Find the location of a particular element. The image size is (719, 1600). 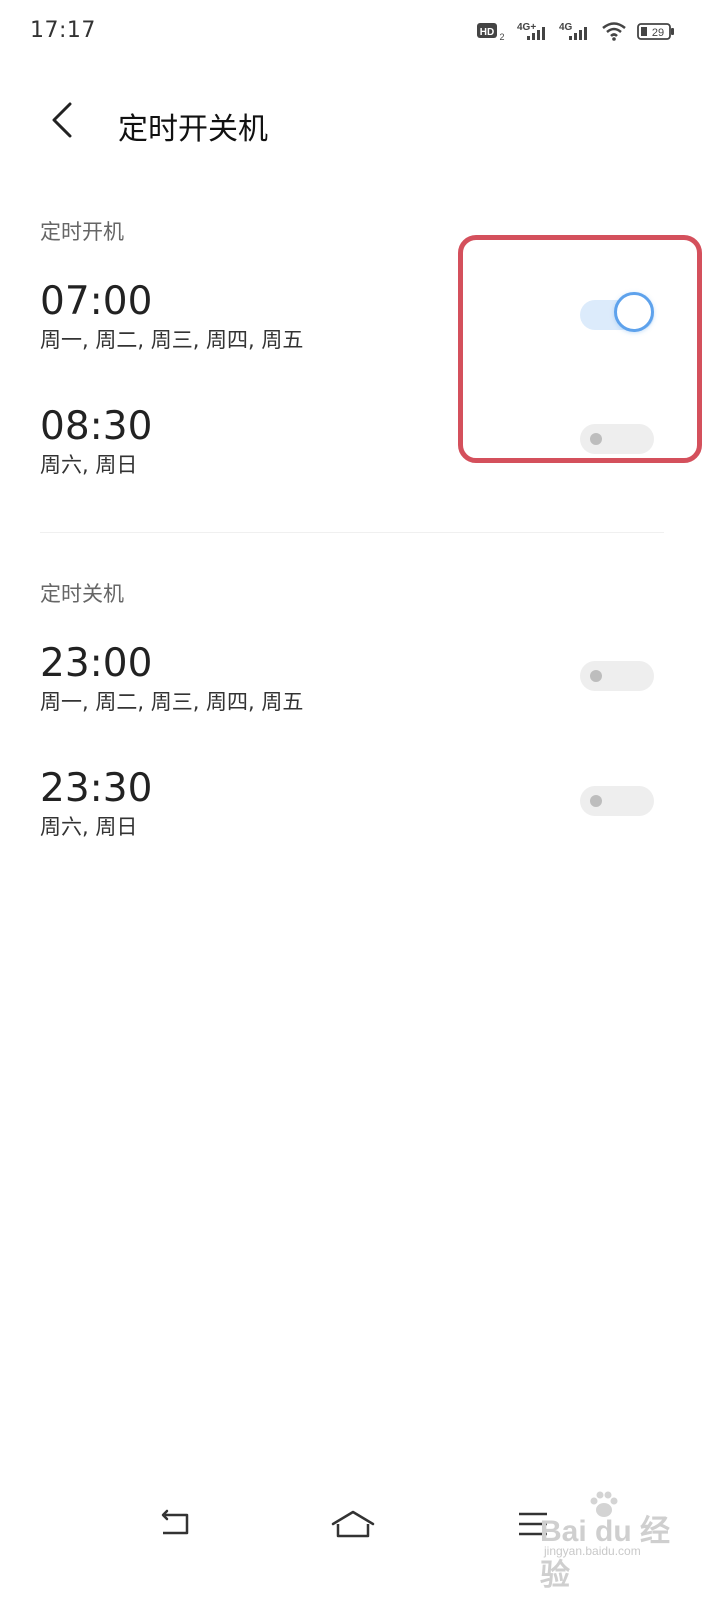

status-time: 17:17 is located at coordinates (63, 30).